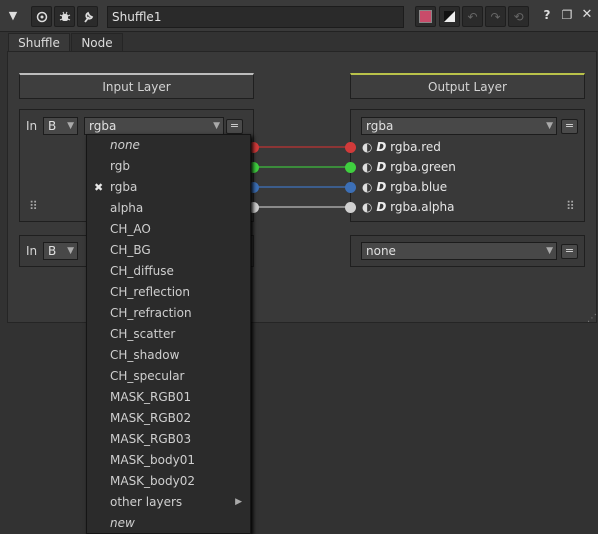 This screenshot has width=598, height=534. Describe the element at coordinates (168, 502) in the screenshot. I see `menu-item-other-layers: other layers ▶` at that location.